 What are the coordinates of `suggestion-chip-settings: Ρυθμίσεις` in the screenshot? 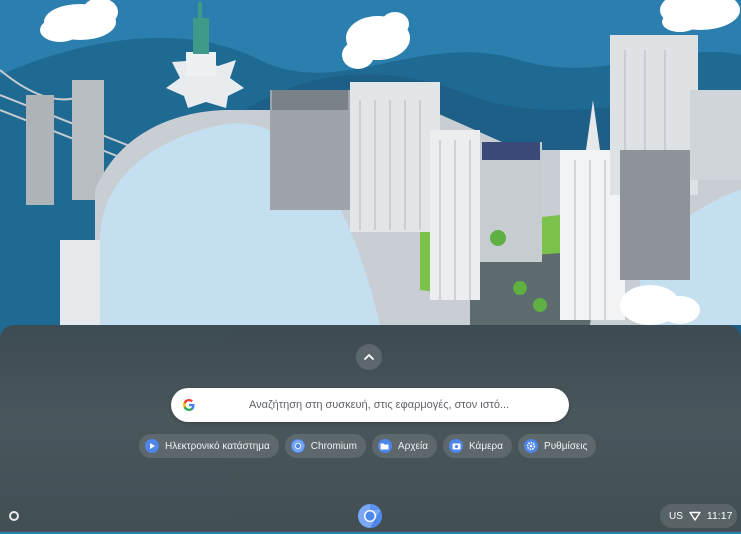 It's located at (557, 446).